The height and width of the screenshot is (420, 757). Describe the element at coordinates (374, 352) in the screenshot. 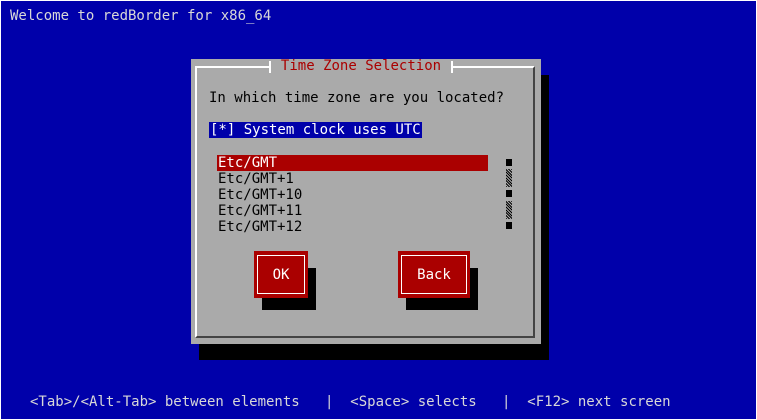

I see `dialog-shadow` at that location.